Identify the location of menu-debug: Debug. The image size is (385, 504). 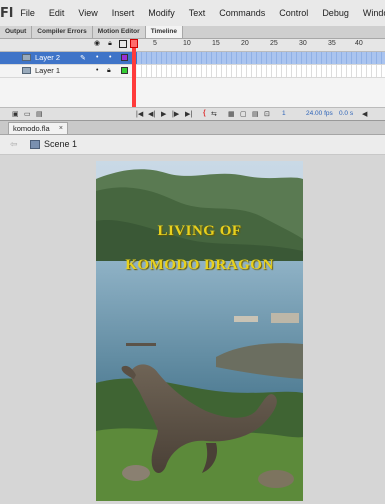
(335, 13).